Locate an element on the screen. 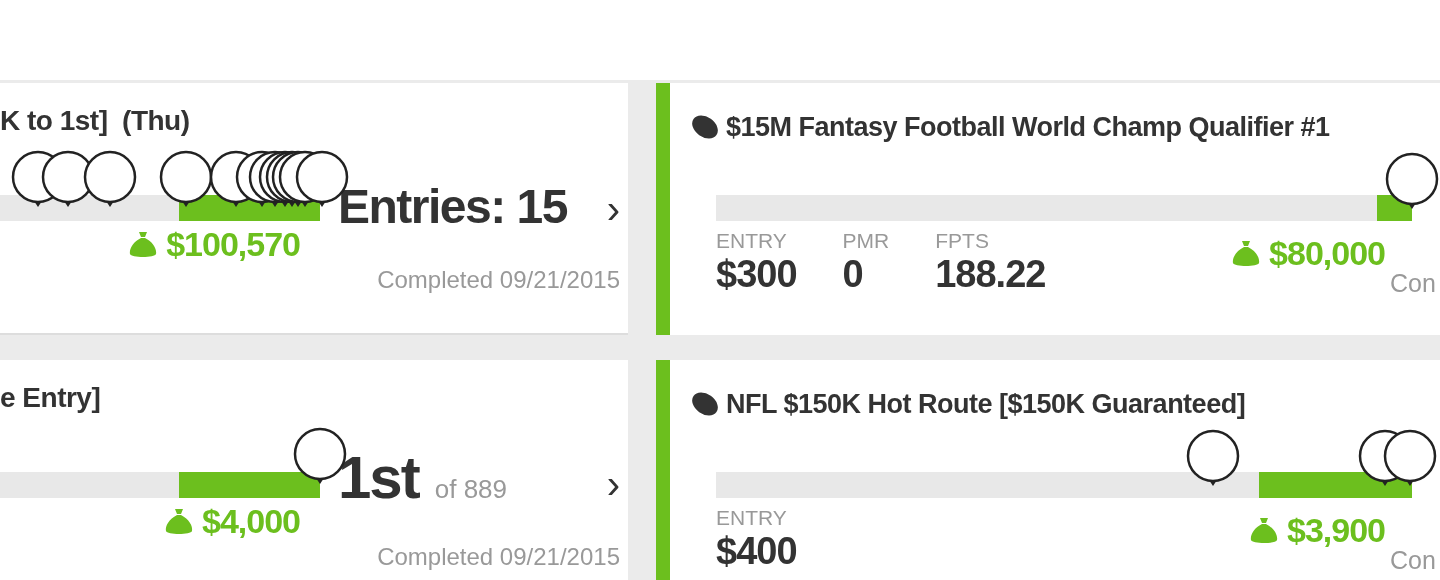 Image resolution: width=1440 pixels, height=580 pixels. prize-amount: $4,000 is located at coordinates (251, 521).